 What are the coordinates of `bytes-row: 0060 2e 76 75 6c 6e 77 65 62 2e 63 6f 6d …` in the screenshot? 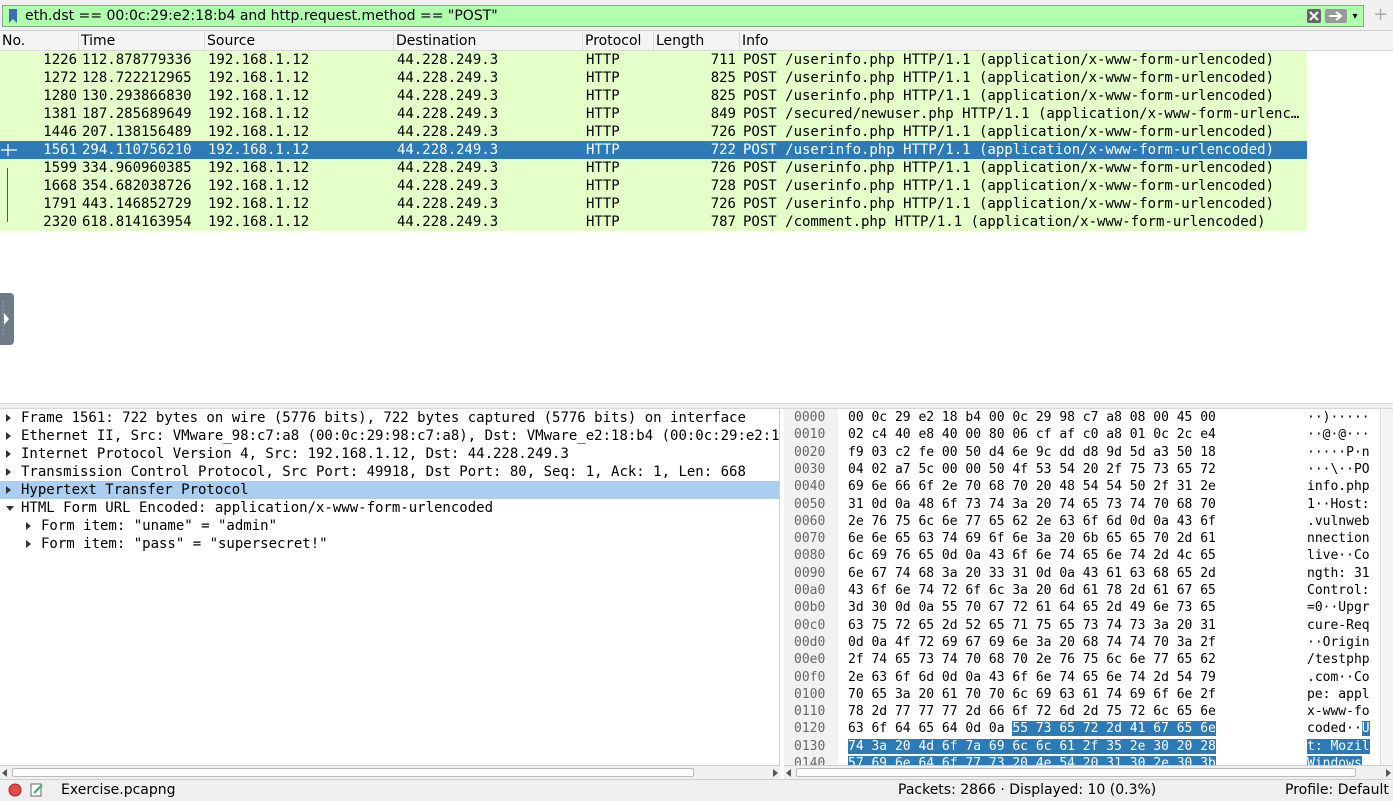 It's located at (1088, 521).